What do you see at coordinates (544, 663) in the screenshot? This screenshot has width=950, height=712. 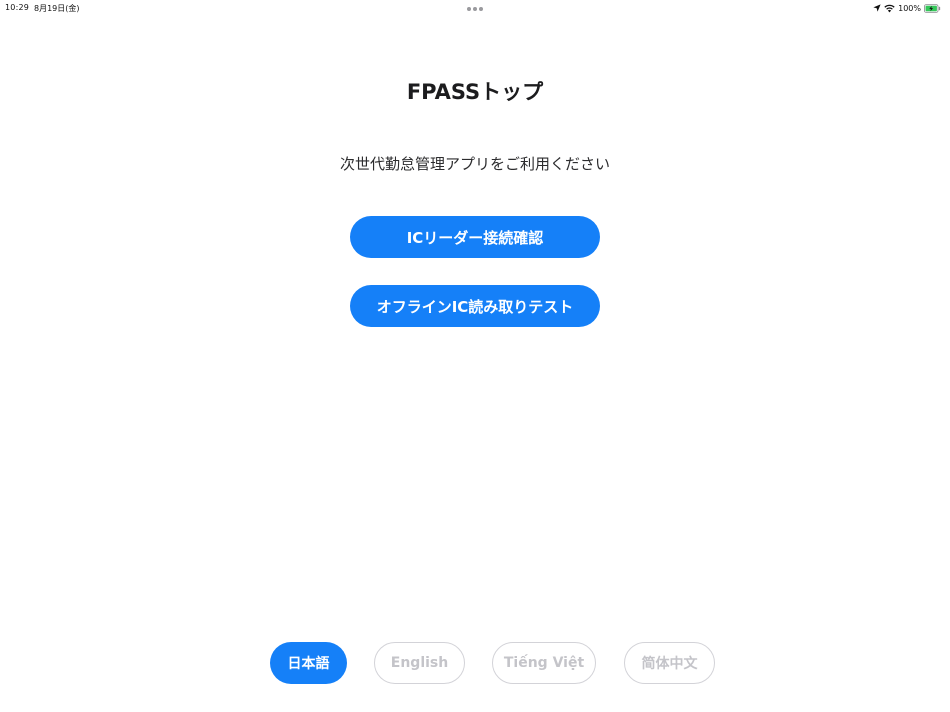 I see `language-vietnamese-button: Tiếng Việt` at bounding box center [544, 663].